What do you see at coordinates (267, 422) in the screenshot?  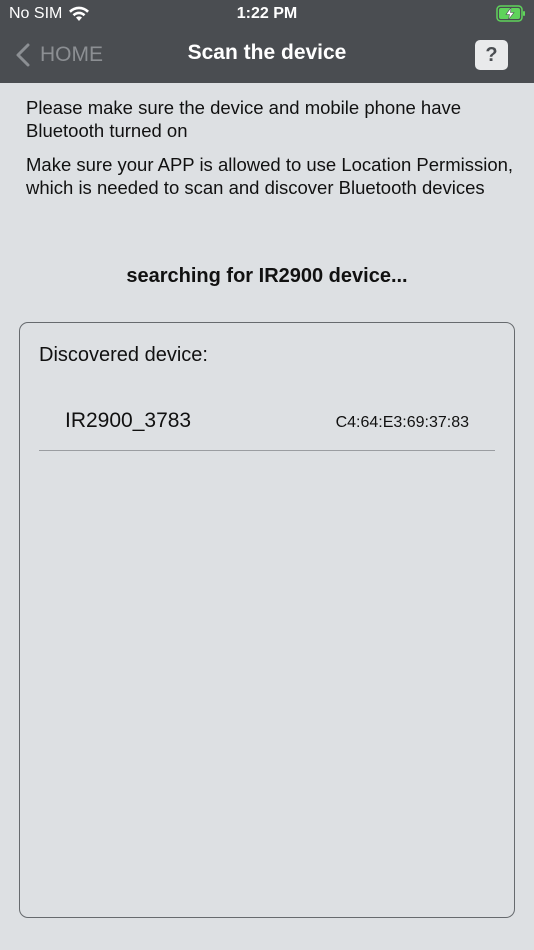 I see `device-list-item: IR2900_3783 C4:64:E3:69:37:83` at bounding box center [267, 422].